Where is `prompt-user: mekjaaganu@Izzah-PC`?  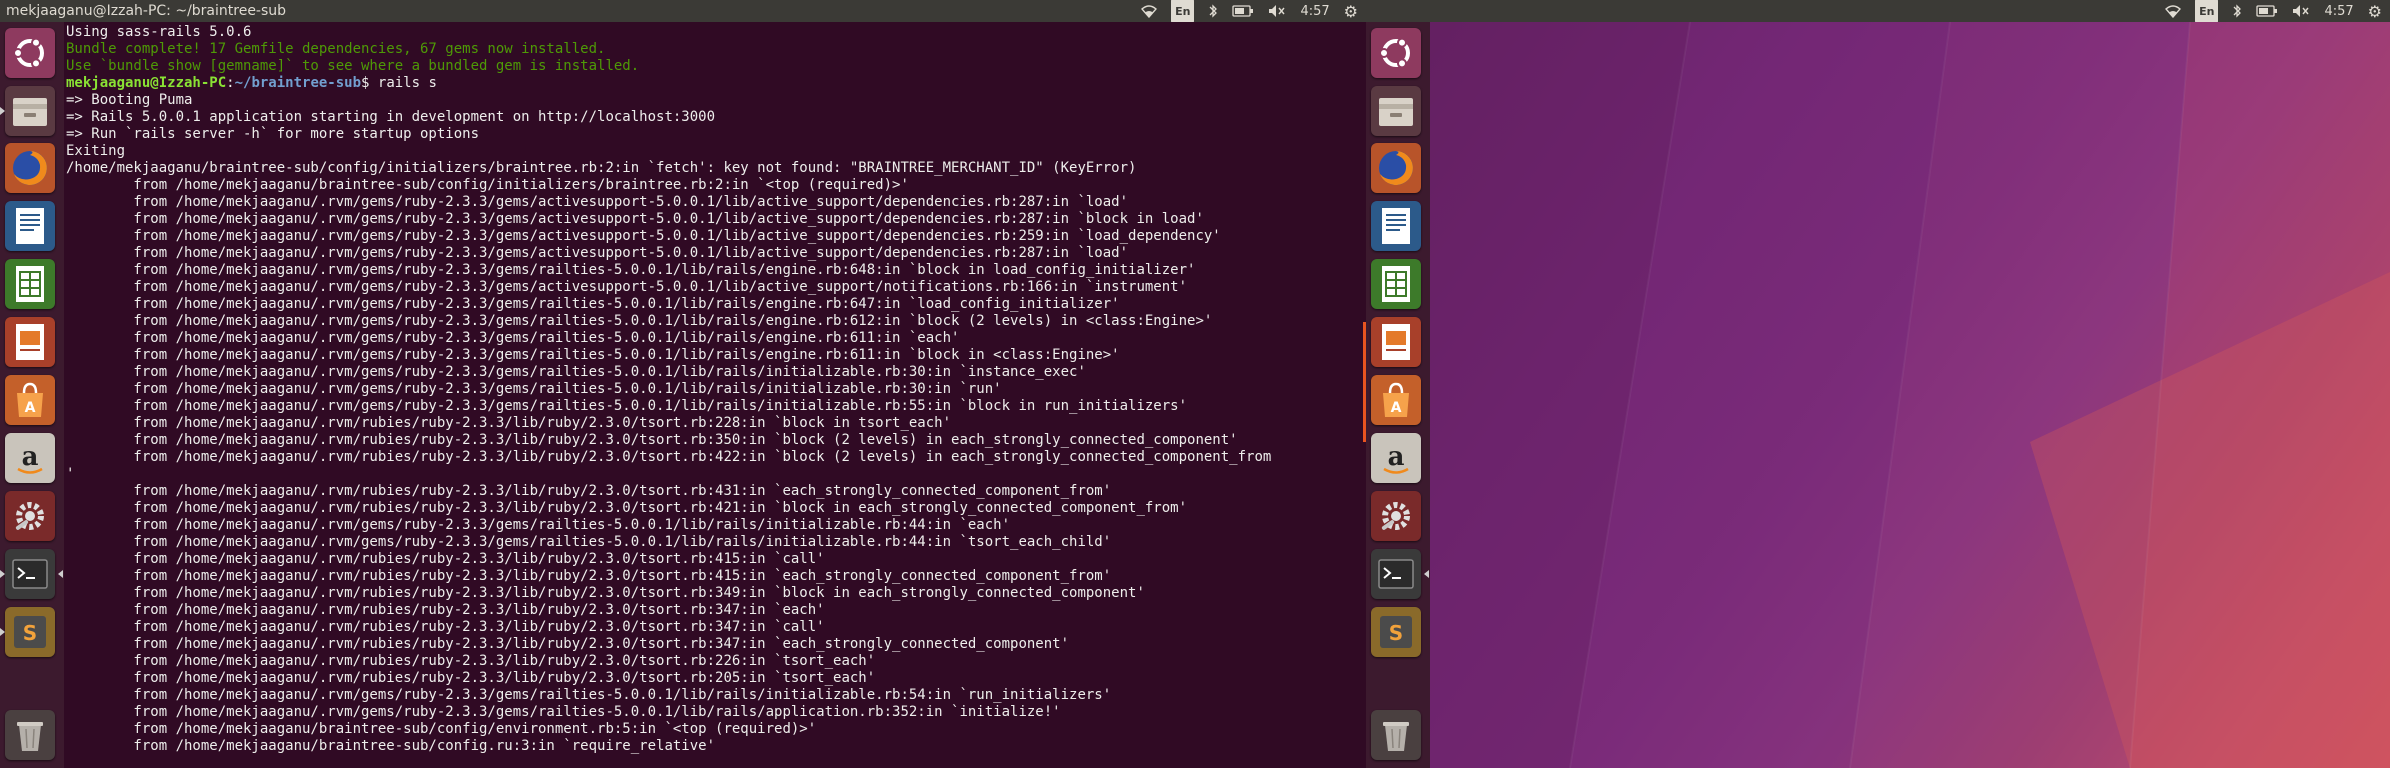
prompt-user: mekjaaganu@Izzah-PC is located at coordinates (146, 83).